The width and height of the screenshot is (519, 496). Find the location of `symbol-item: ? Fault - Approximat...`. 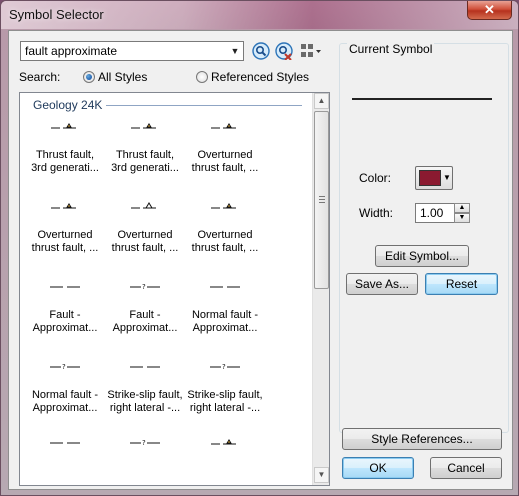

symbol-item: ? Fault - Approximat... is located at coordinates (145, 306).